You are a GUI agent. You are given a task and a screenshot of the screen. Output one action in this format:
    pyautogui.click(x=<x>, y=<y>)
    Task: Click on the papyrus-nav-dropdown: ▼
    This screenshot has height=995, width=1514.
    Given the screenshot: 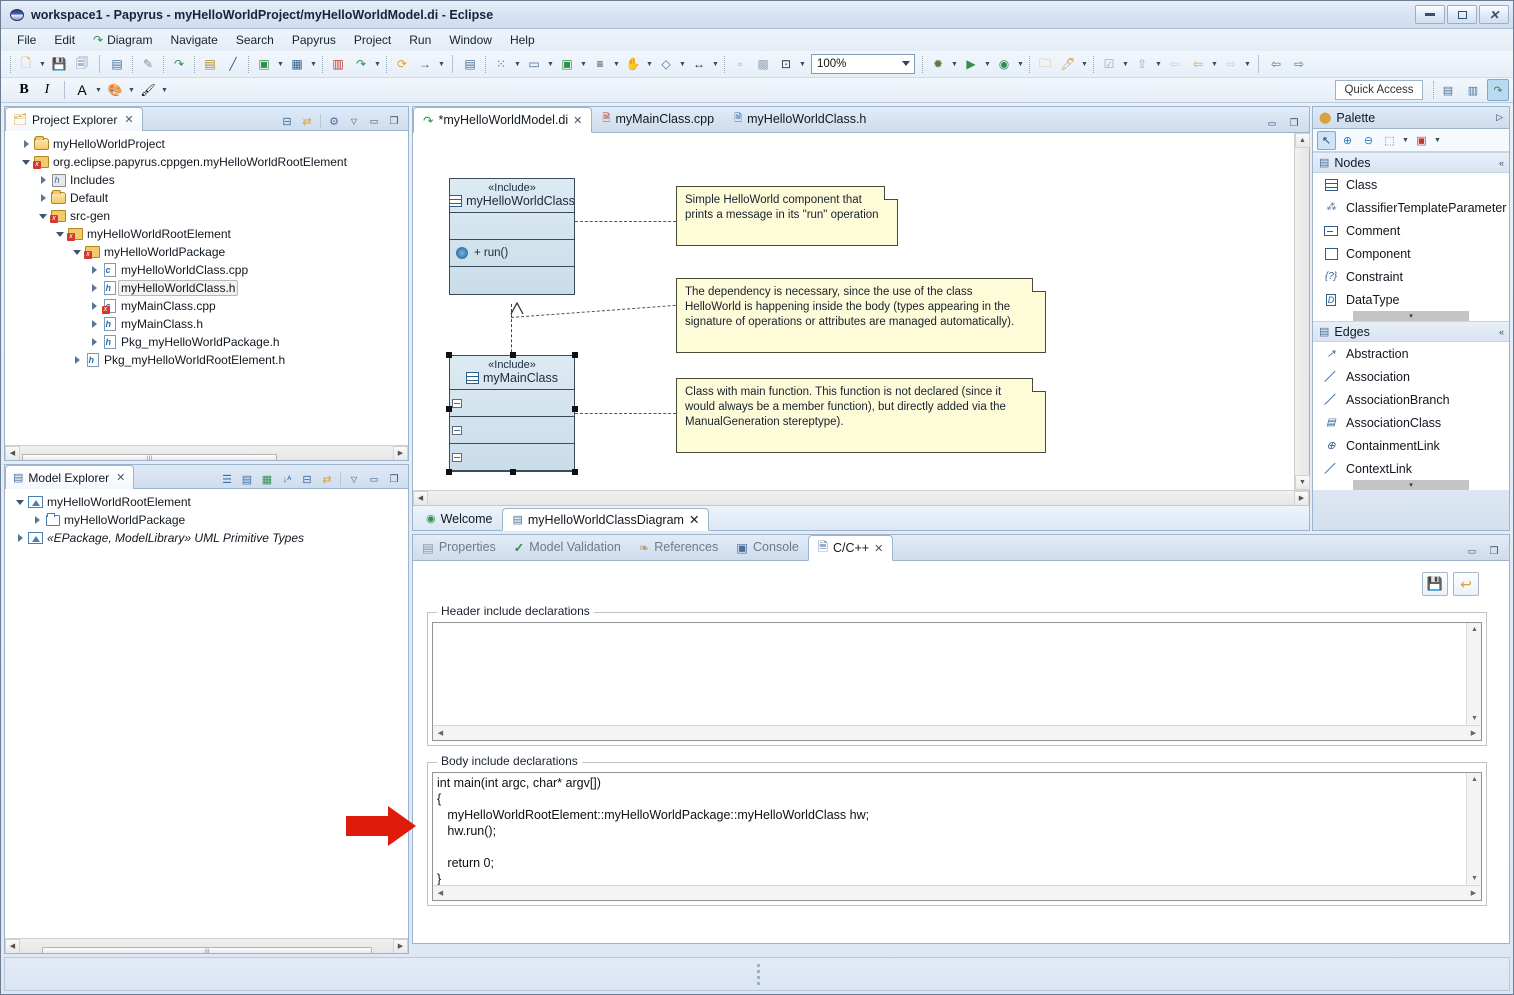 What is the action you would take?
    pyautogui.click(x=377, y=64)
    